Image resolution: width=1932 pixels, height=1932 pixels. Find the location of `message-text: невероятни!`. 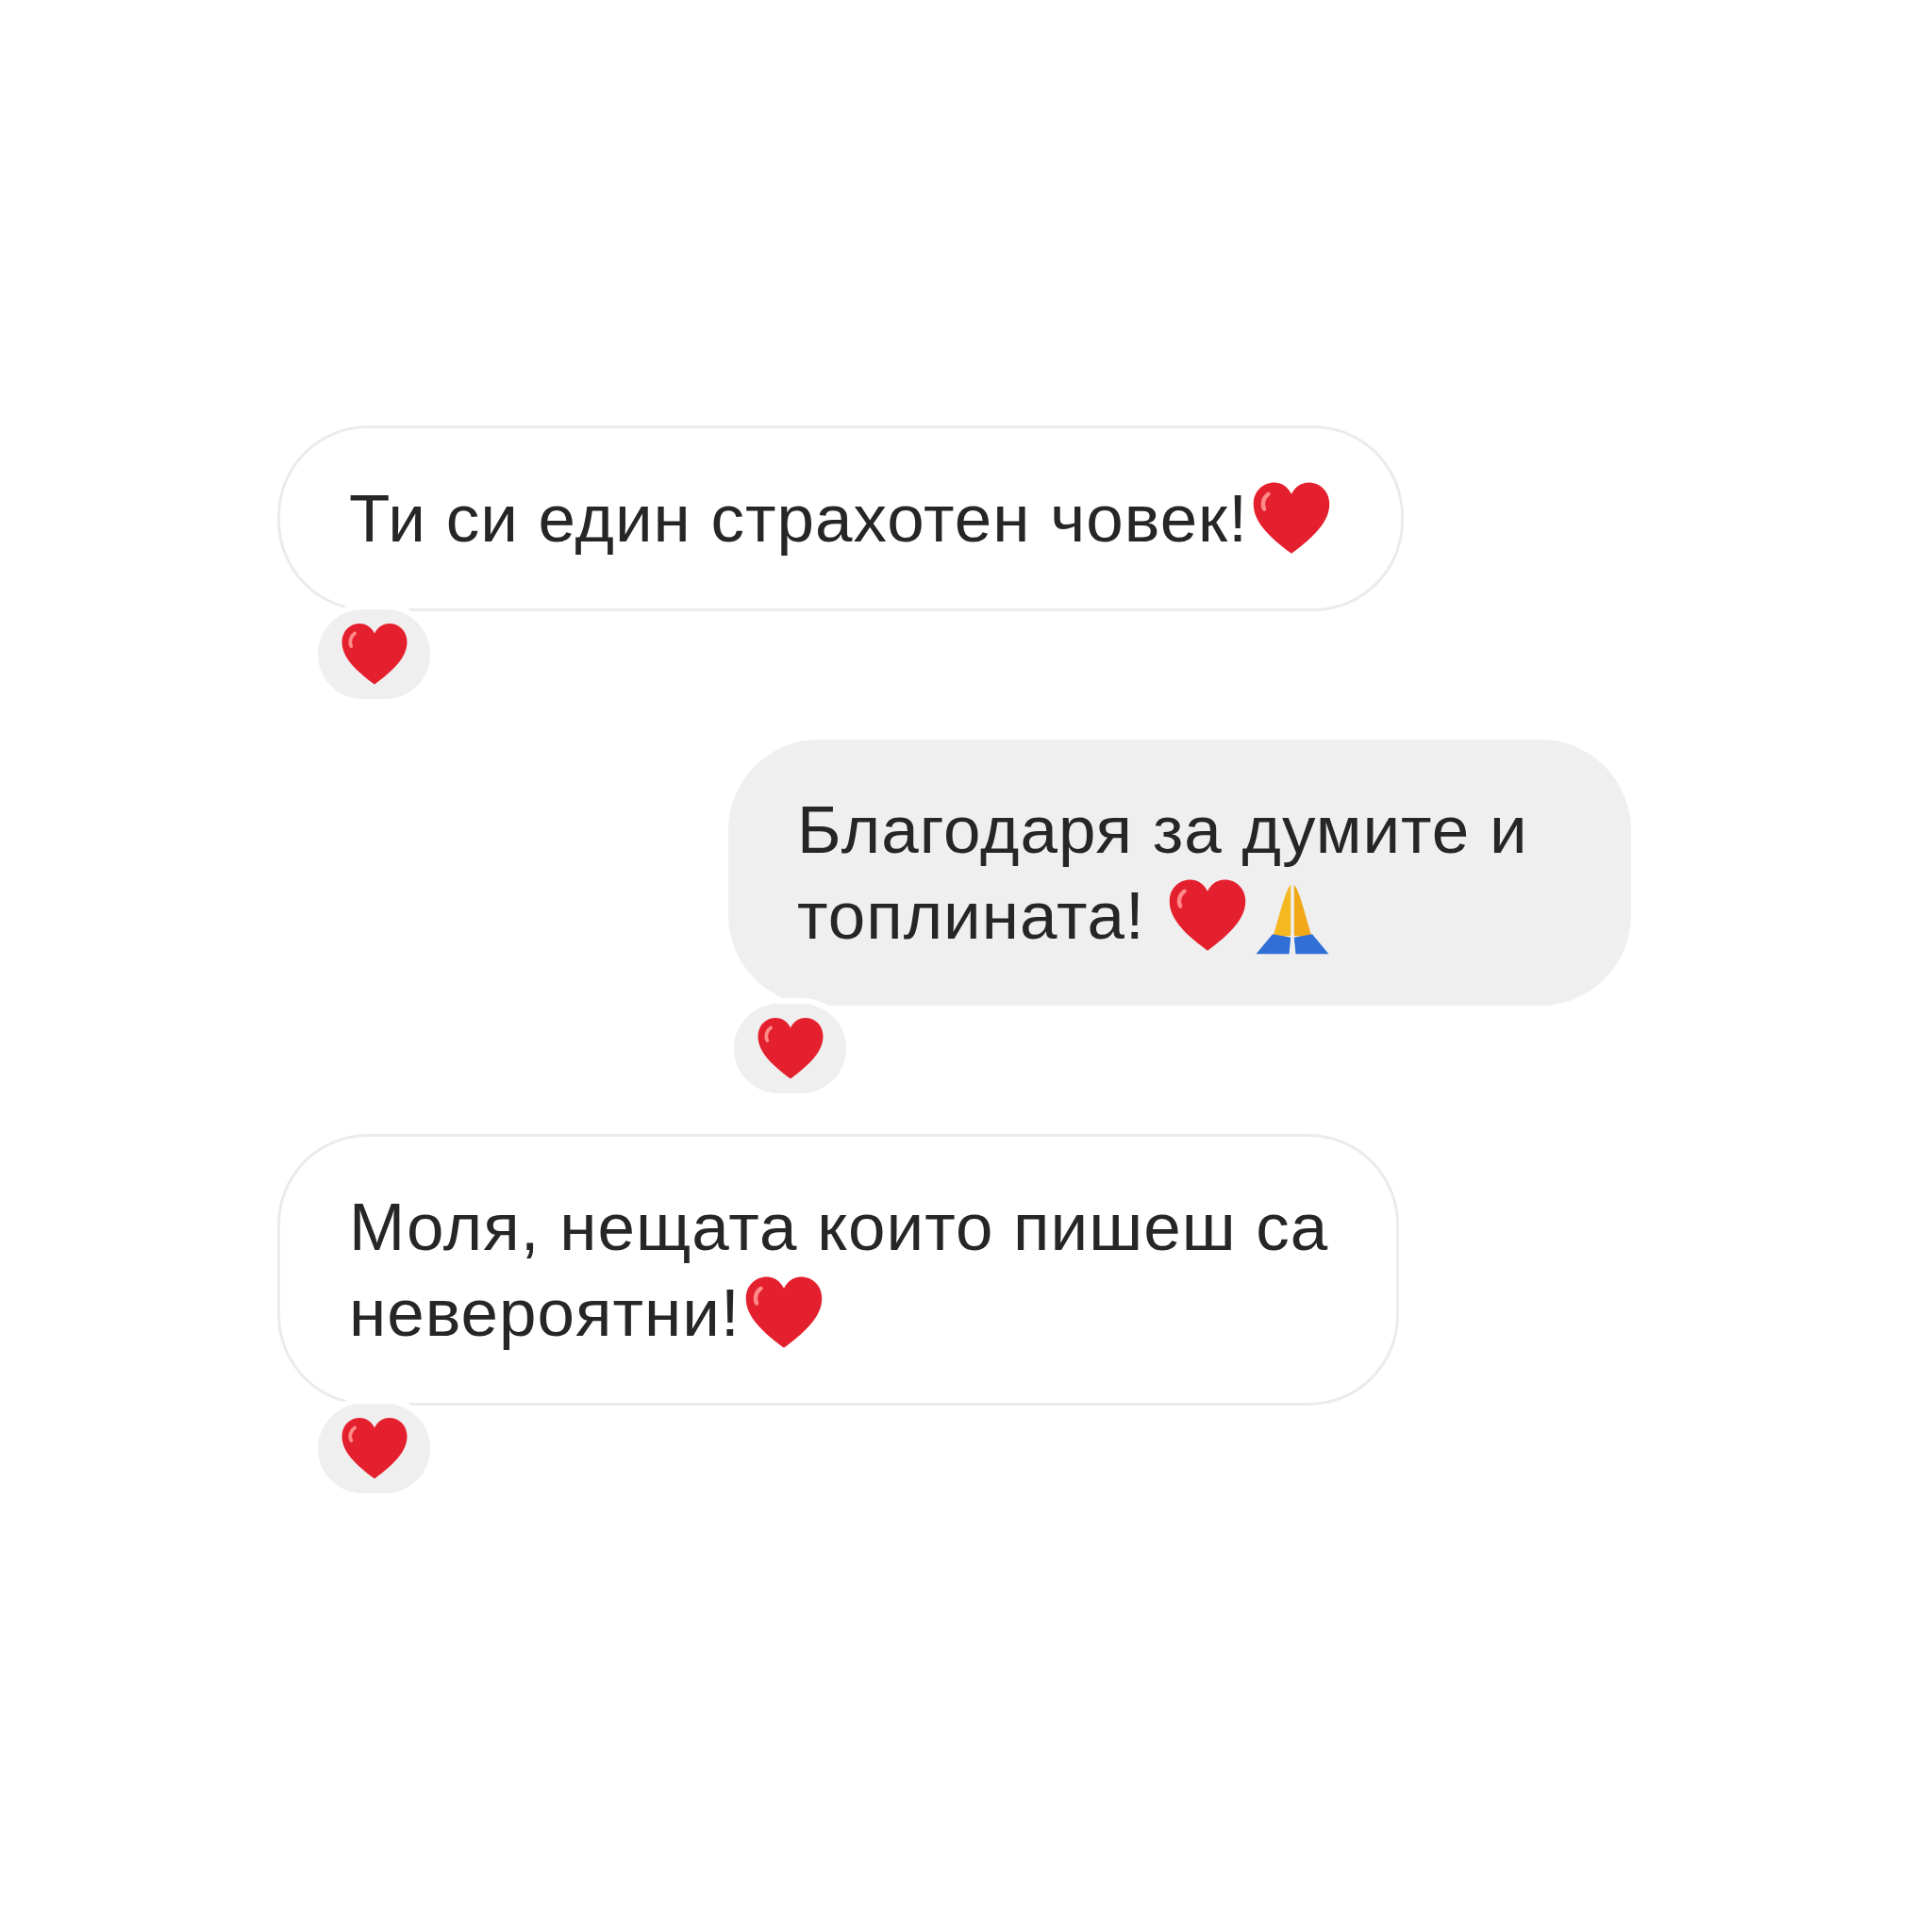

message-text: невероятни! is located at coordinates (545, 1313).